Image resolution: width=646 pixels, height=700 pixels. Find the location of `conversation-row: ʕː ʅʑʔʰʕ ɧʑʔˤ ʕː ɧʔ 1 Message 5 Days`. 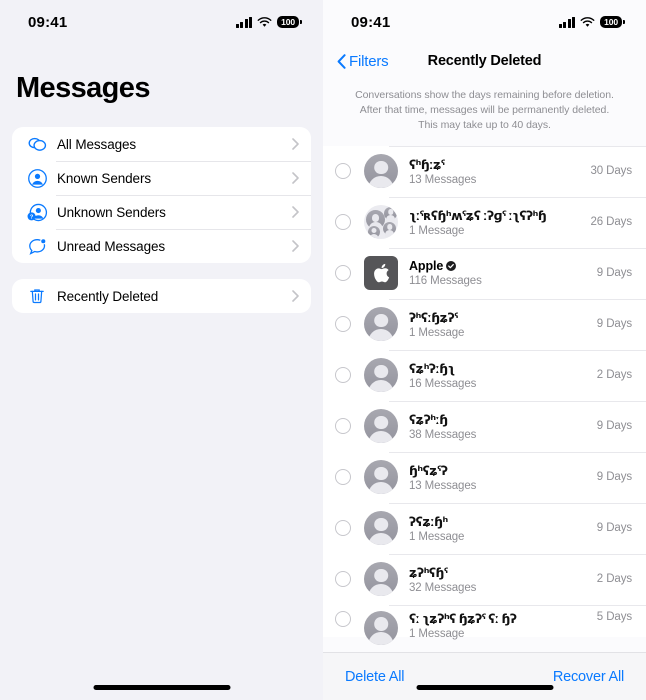

conversation-row: ʕː ʅʑʔʰʕ ɧʑʔˤ ʕː ɧʔ 1 Message 5 Days is located at coordinates (484, 624).